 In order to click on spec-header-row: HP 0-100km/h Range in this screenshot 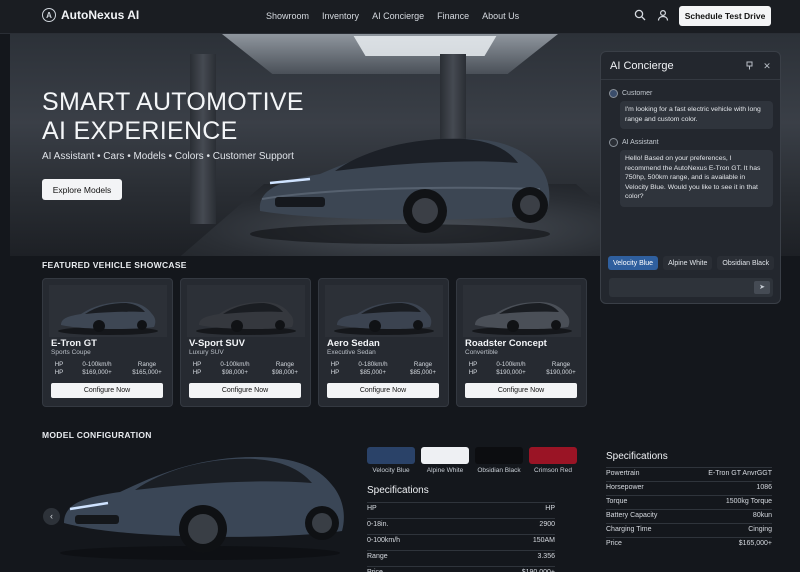, I will do `click(247, 364)`.